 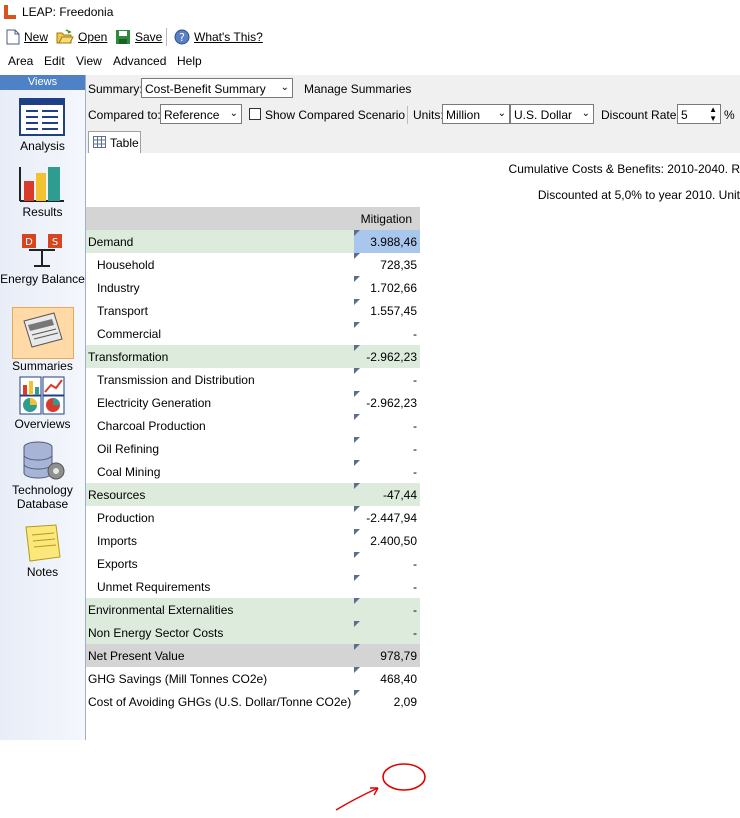 What do you see at coordinates (138, 37) in the screenshot?
I see `save-button: Save` at bounding box center [138, 37].